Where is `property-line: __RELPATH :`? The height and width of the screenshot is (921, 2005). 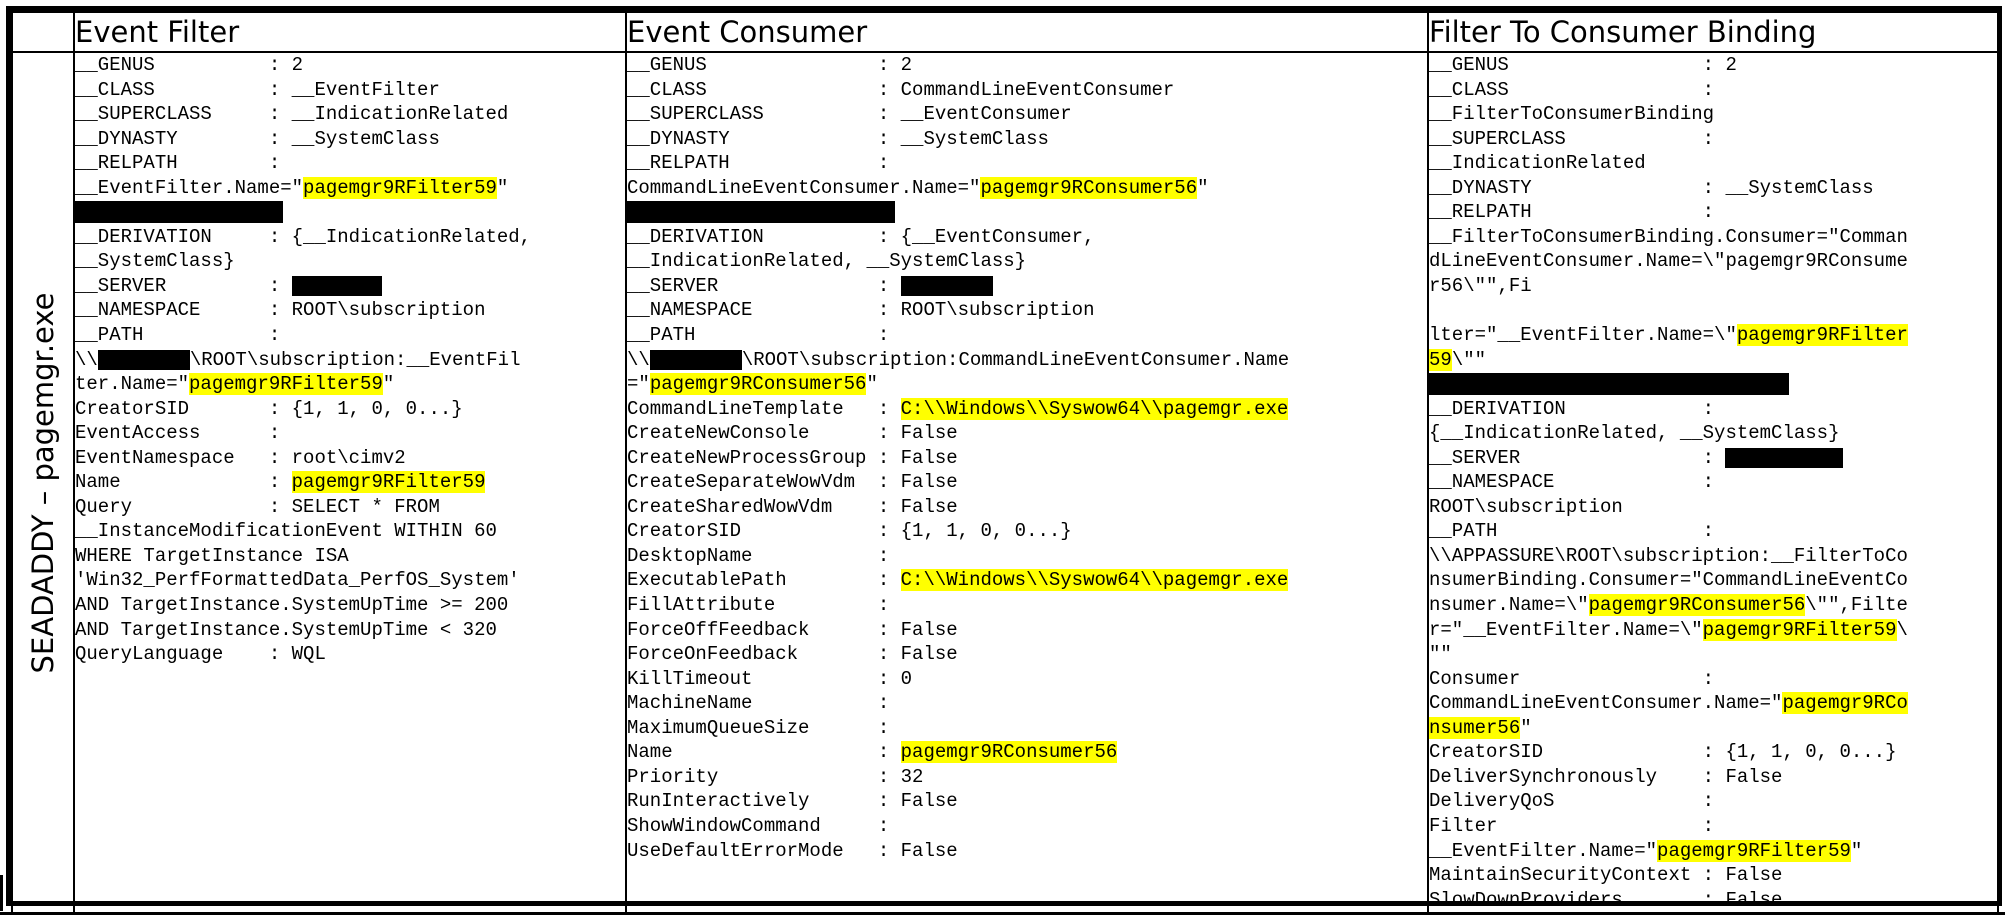
property-line: __RELPATH : is located at coordinates (350, 163).